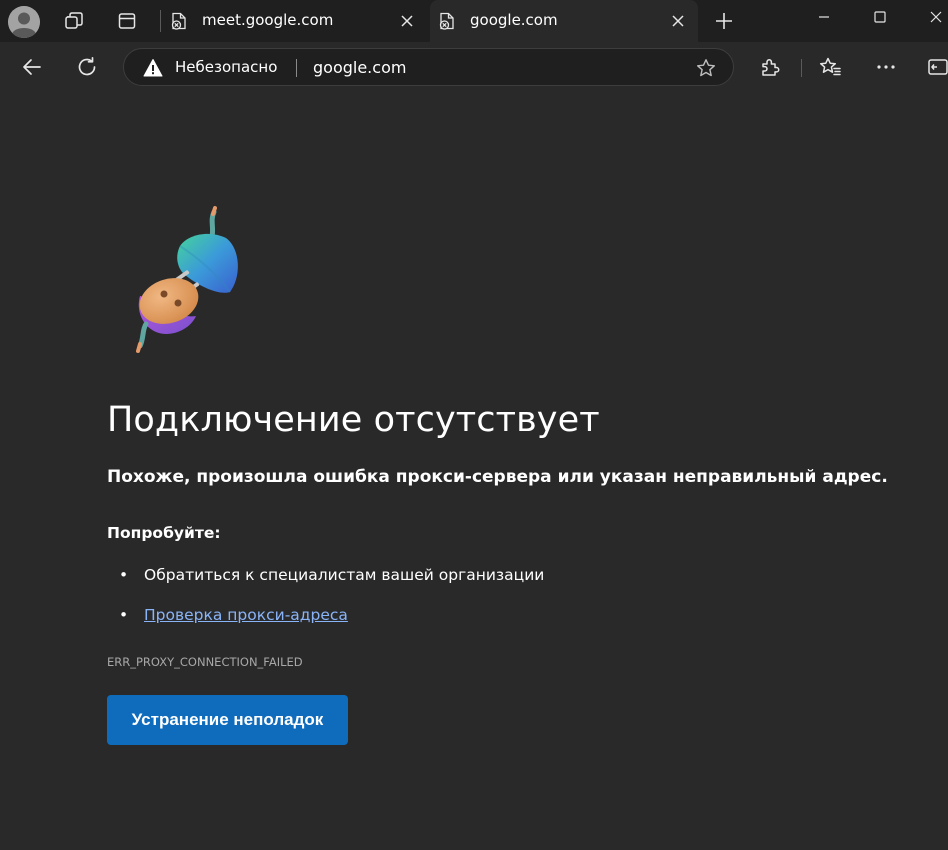 Image resolution: width=948 pixels, height=850 pixels. I want to click on workspaces-icon, so click(74, 21).